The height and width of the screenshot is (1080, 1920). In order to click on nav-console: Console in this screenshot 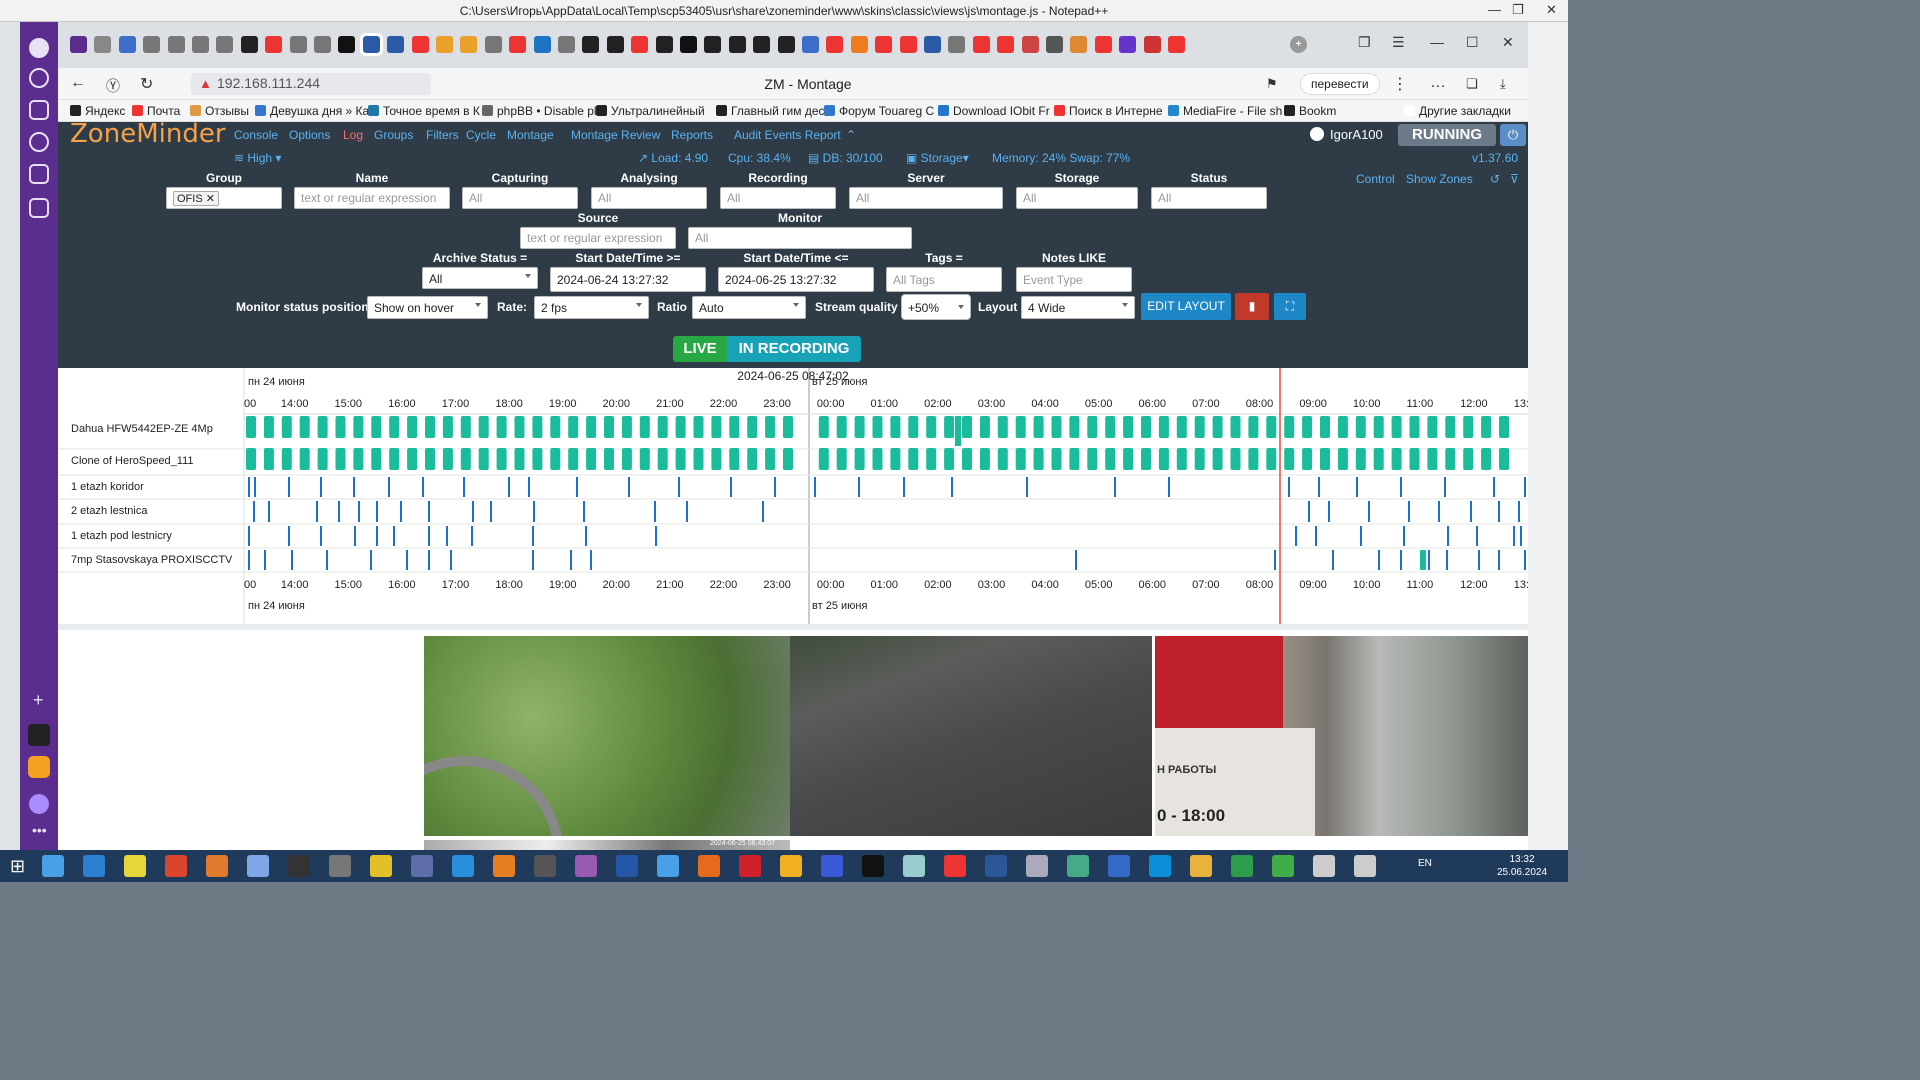, I will do `click(256, 135)`.